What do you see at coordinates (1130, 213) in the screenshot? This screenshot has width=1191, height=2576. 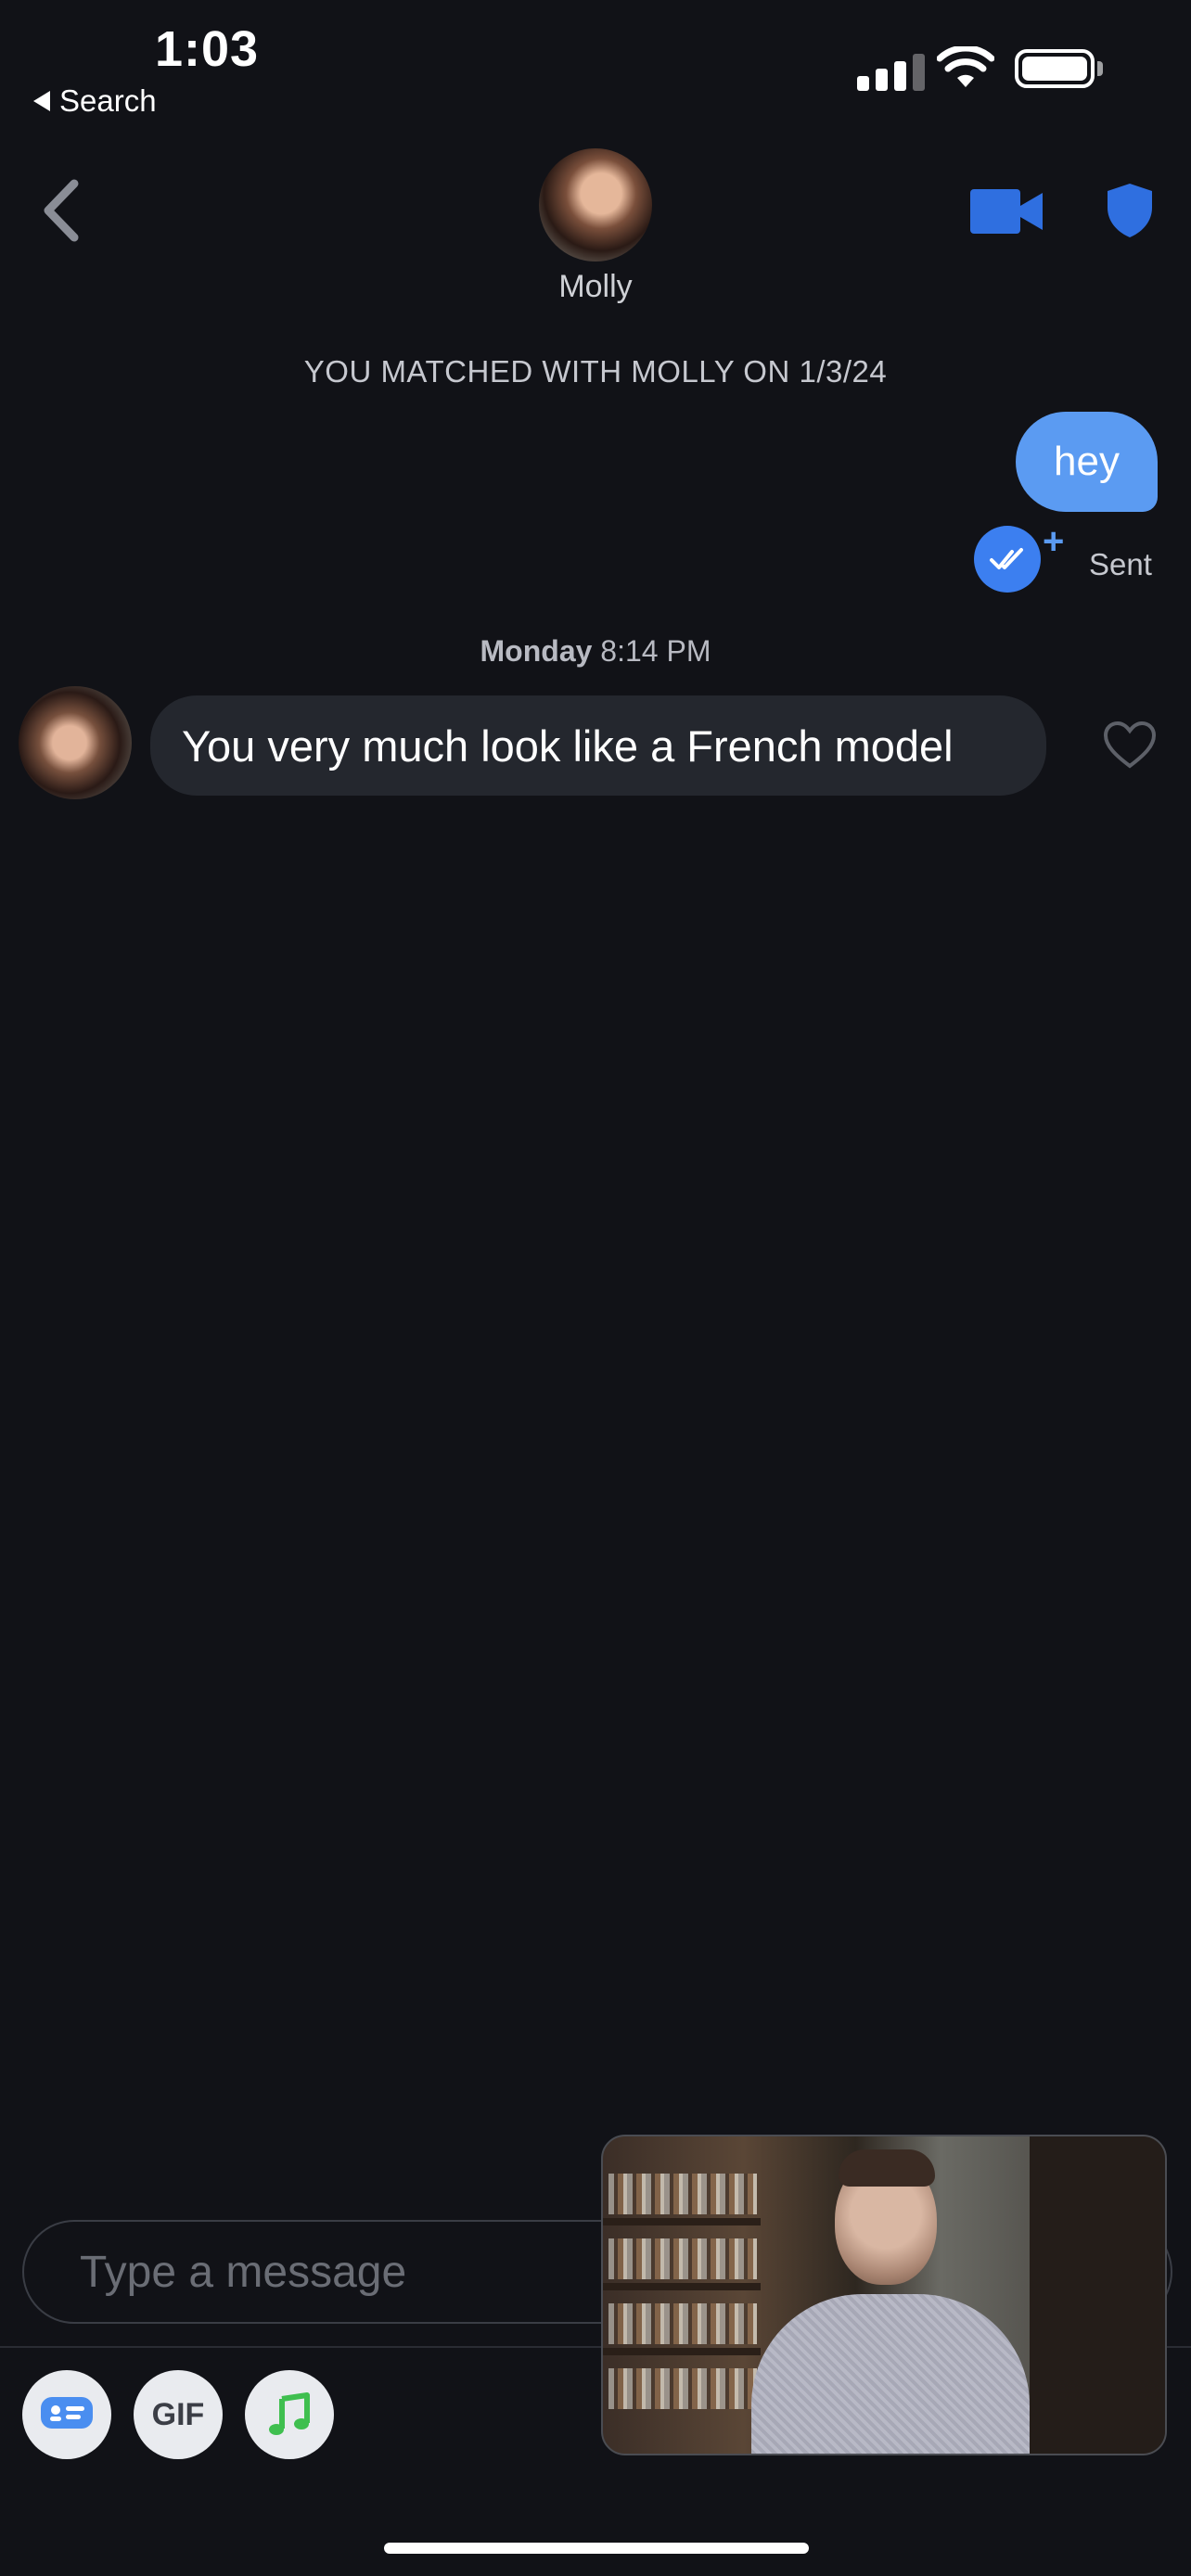 I see `safety-shield-icon` at bounding box center [1130, 213].